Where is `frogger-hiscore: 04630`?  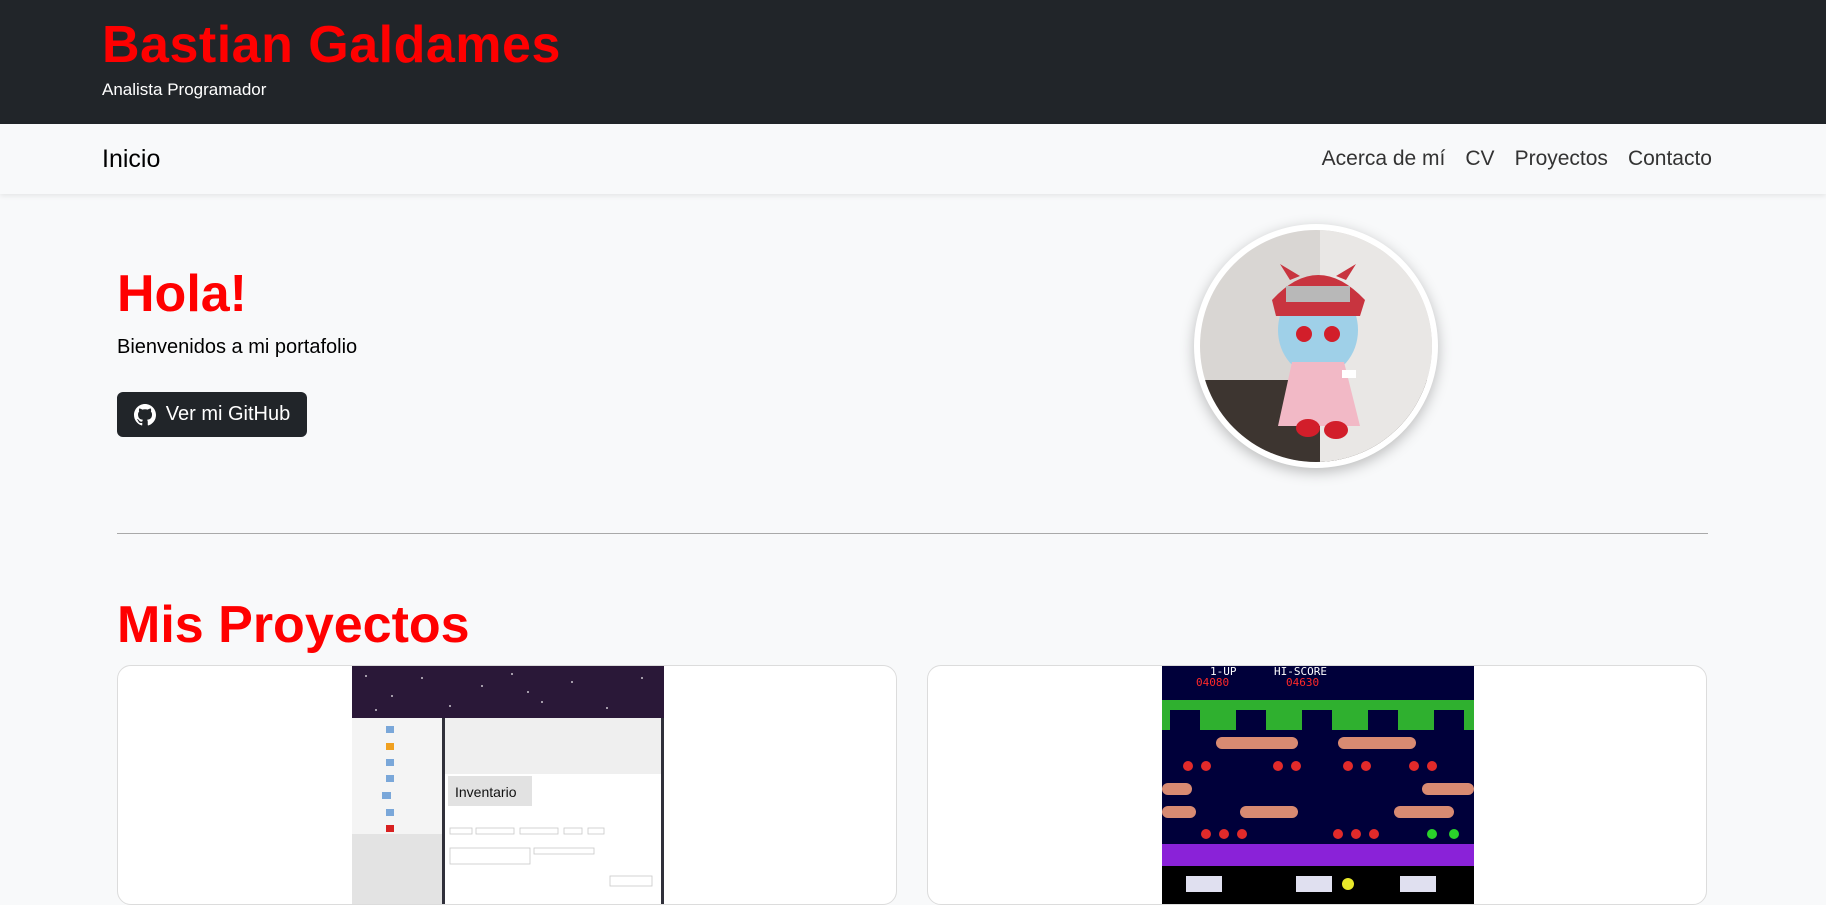 frogger-hiscore: 04630 is located at coordinates (1302, 682).